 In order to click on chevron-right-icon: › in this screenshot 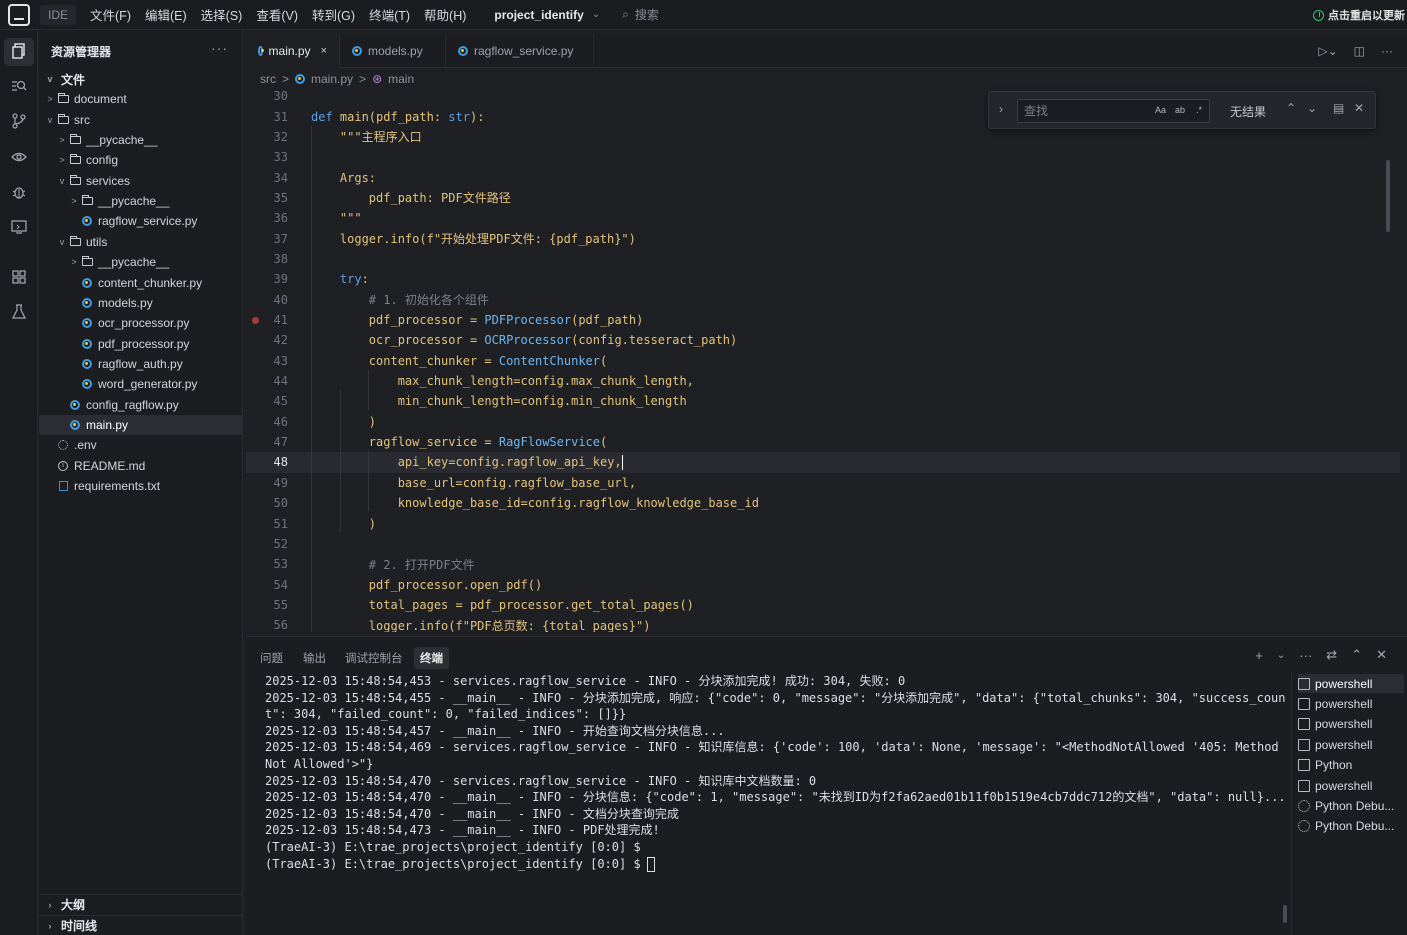, I will do `click(1001, 109)`.